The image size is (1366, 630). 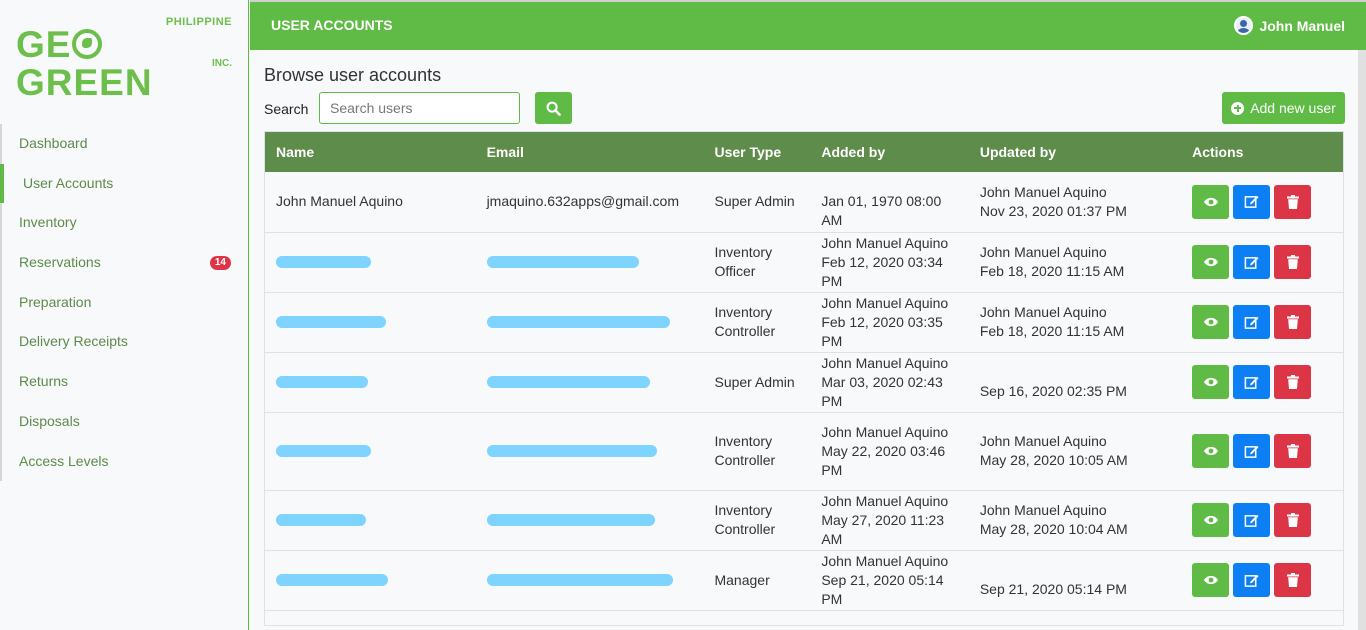 I want to click on user-type: Inventory Officer, so click(x=743, y=261).